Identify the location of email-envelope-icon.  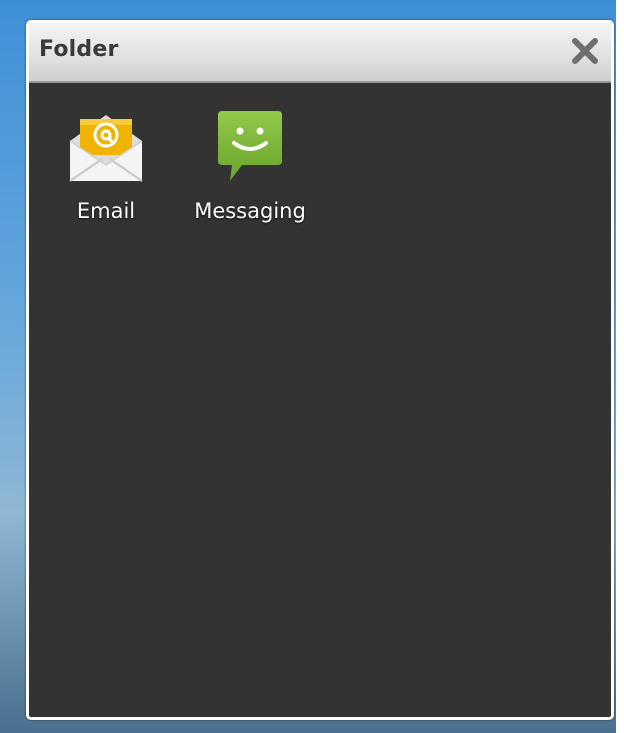
(106, 148).